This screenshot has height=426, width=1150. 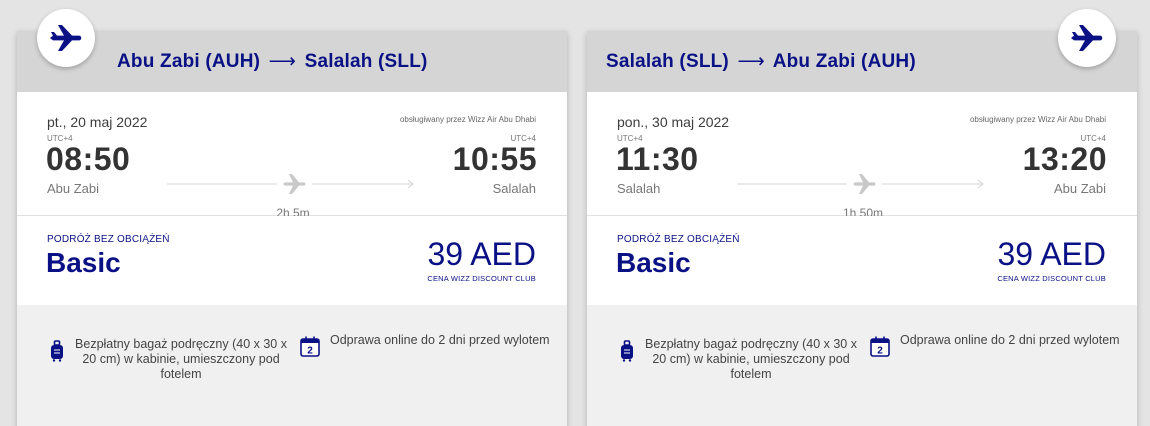 What do you see at coordinates (678, 239) in the screenshot?
I see `return-fare-type: PODRÓŻ BEZ OBCIĄŻEŃ` at bounding box center [678, 239].